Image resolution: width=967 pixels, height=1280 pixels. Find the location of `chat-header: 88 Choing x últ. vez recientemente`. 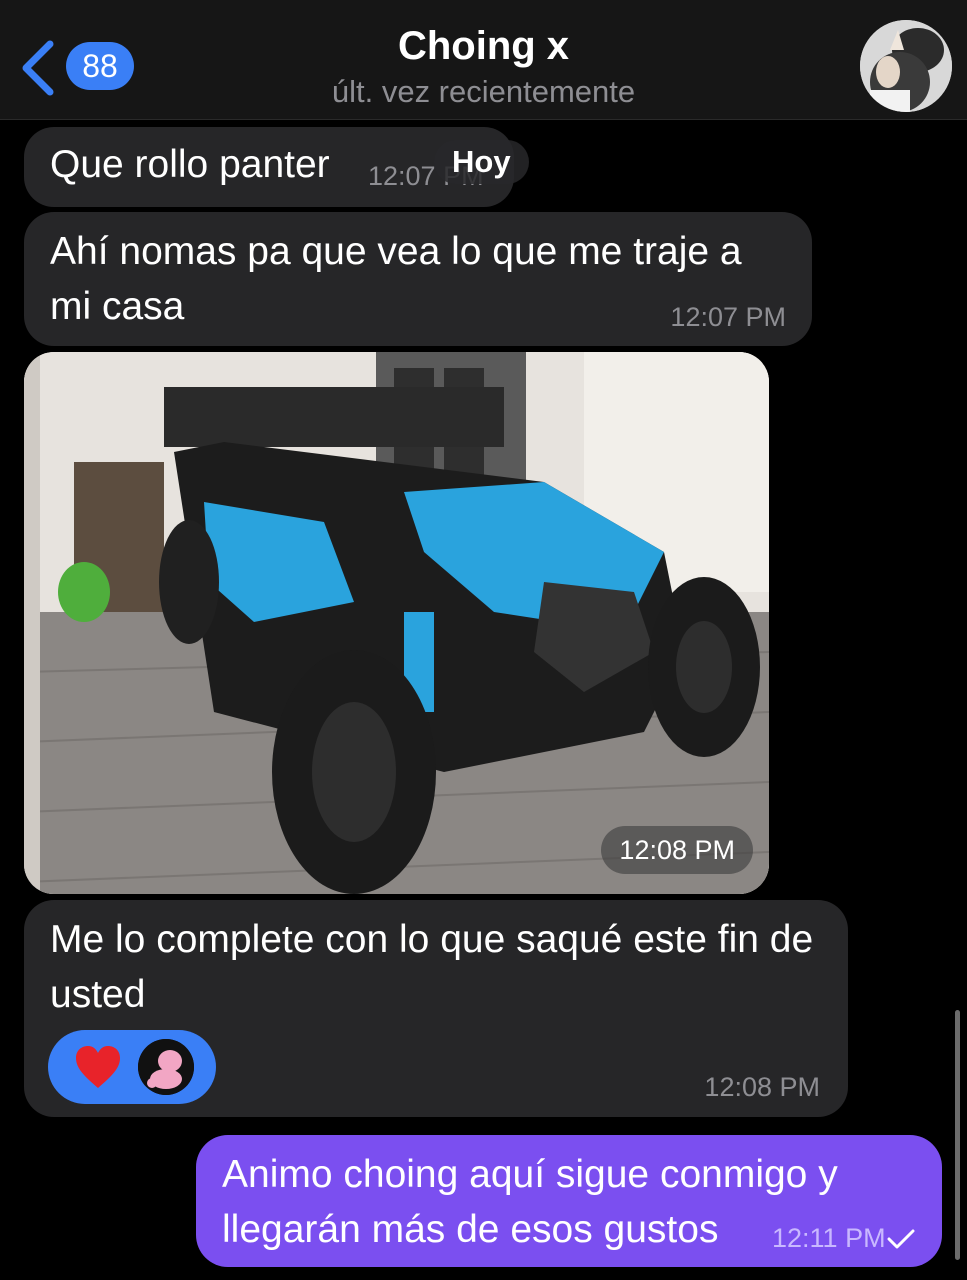

chat-header: 88 Choing x últ. vez recientemente is located at coordinates (483, 60).